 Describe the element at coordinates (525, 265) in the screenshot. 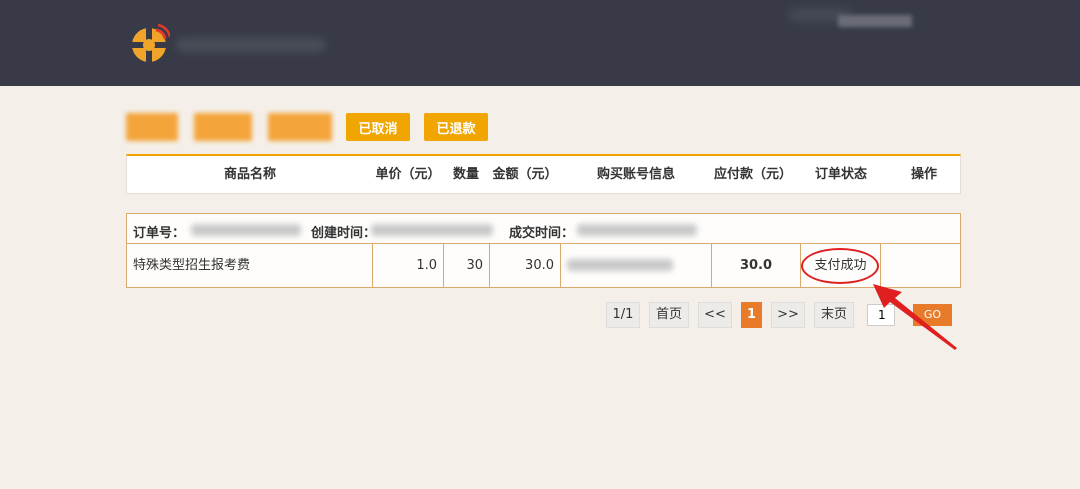

I see `amount: 30.0` at that location.